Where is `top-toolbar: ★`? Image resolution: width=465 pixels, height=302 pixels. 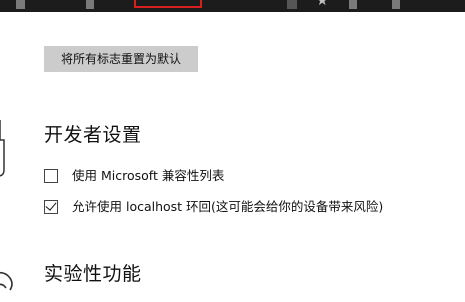
top-toolbar: ★ is located at coordinates (232, 6).